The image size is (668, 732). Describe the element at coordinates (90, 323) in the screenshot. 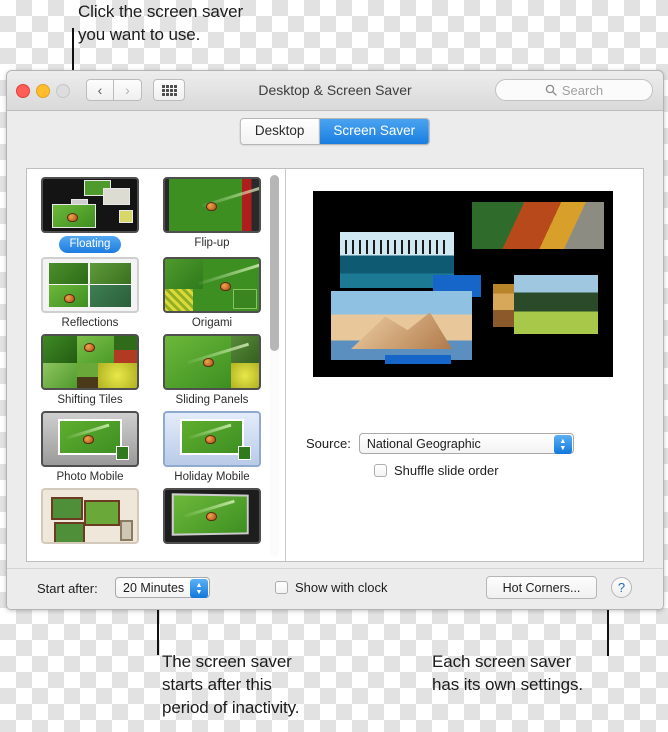

I see `screensaver-label: Reflections` at that location.